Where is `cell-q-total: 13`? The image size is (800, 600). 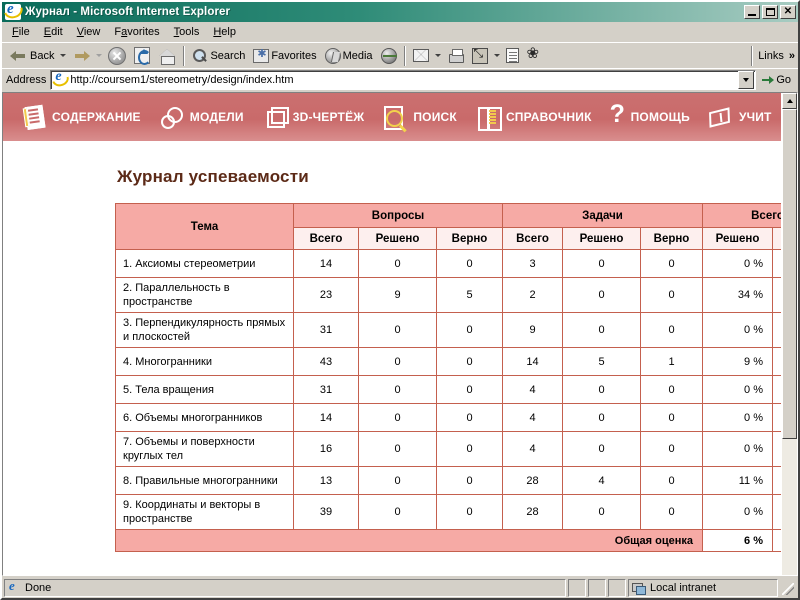 cell-q-total: 13 is located at coordinates (326, 480).